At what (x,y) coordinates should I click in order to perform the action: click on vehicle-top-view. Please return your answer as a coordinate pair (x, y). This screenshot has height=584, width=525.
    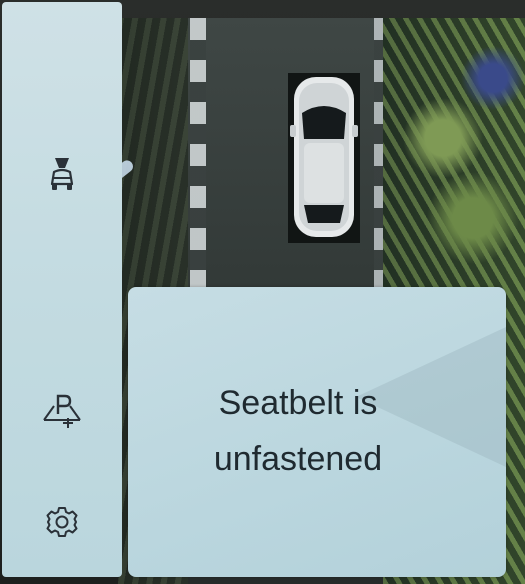
    Looking at the image, I should click on (324, 158).